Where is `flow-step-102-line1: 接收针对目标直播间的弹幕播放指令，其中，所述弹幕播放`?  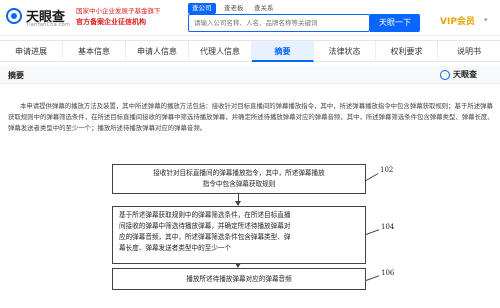
flow-step-102-line1: 接收针对目标直播间的弹幕播放指令，其中，所述弹幕播放 is located at coordinates (239, 173).